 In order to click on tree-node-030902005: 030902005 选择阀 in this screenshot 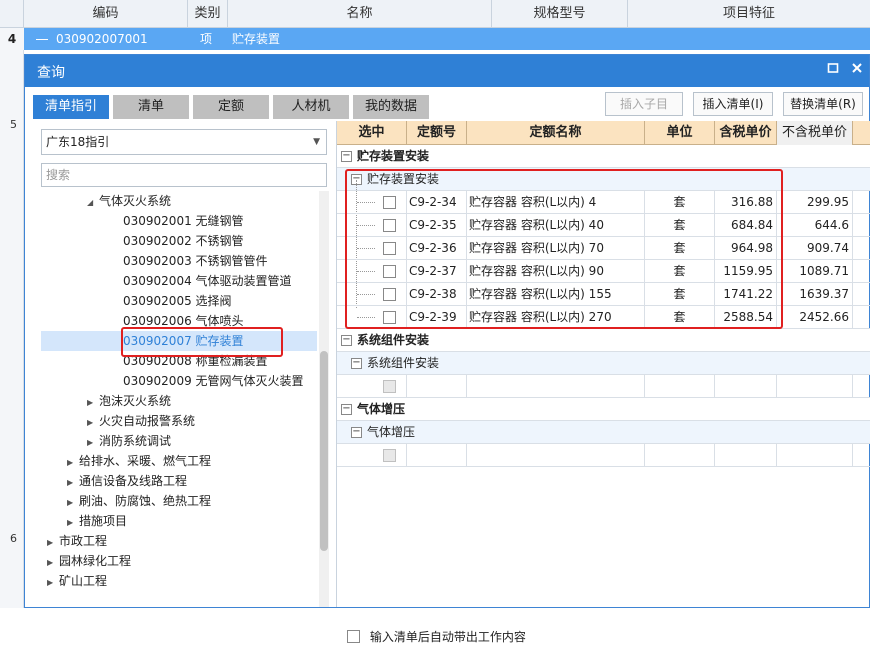, I will do `click(177, 301)`.